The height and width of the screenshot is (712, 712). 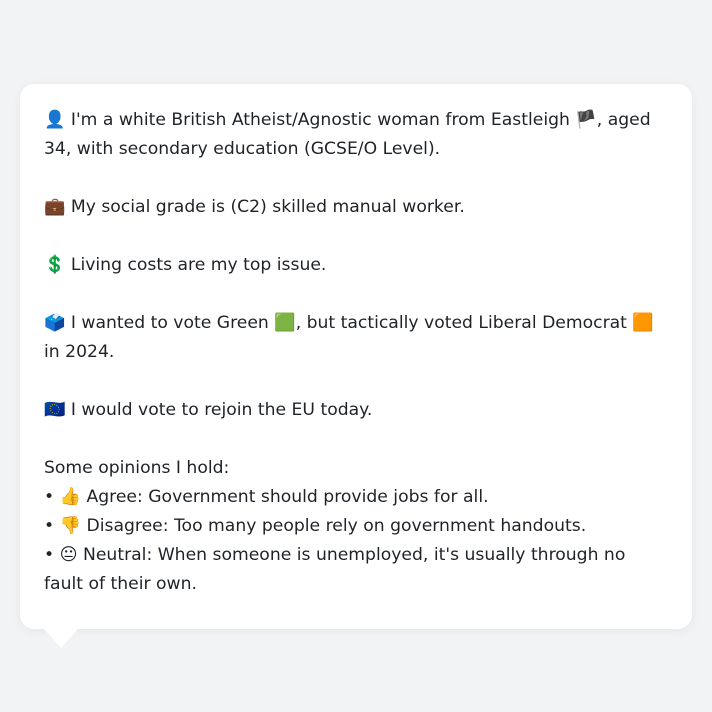 I want to click on top-issue-paragraph: 💲 Living costs are my top issue., so click(x=356, y=265).